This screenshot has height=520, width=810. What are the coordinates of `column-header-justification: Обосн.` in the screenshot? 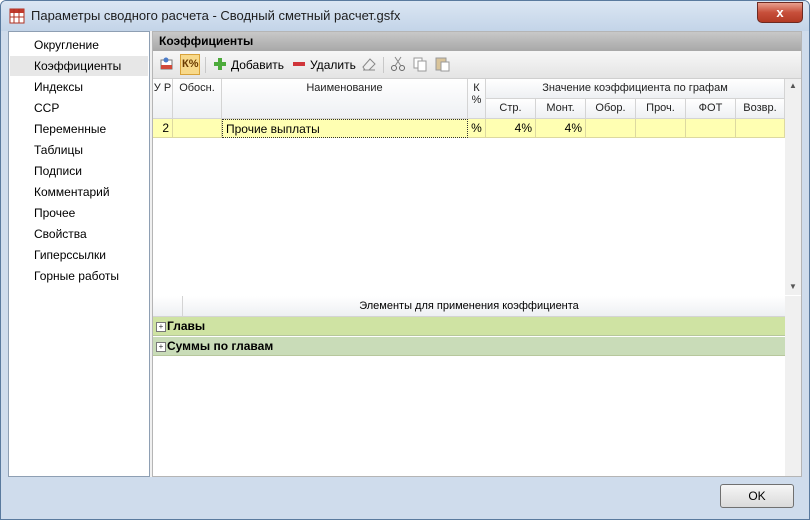 It's located at (197, 99).